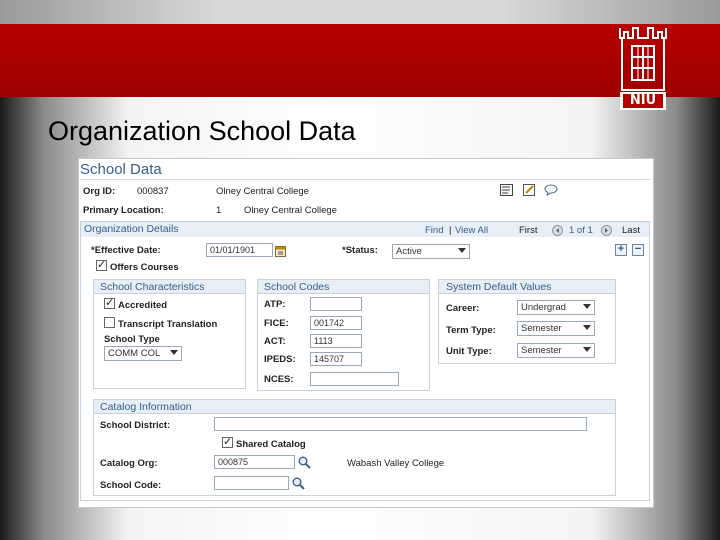 This screenshot has width=720, height=540. What do you see at coordinates (276, 323) in the screenshot?
I see `fice-label: FICE:` at bounding box center [276, 323].